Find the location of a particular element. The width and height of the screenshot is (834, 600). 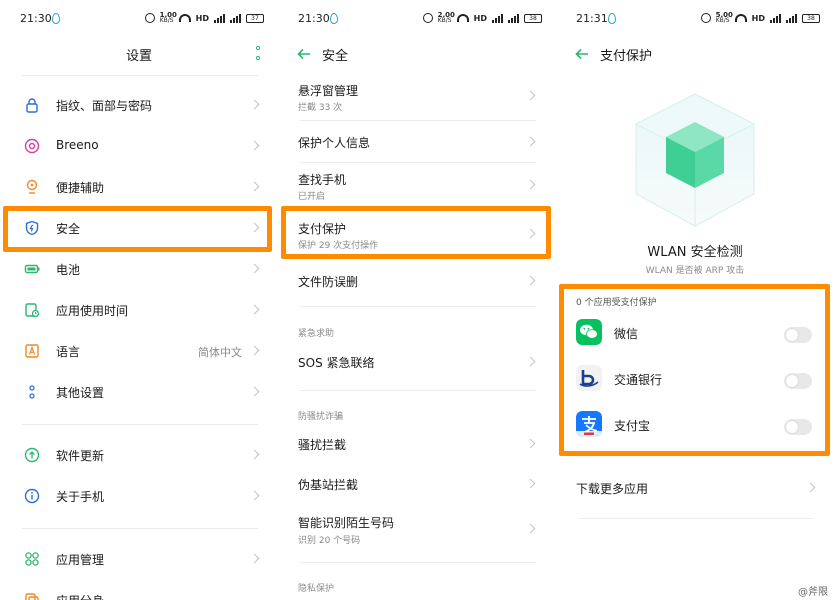

item-sub: 识别 20 个号码 is located at coordinates (329, 541).